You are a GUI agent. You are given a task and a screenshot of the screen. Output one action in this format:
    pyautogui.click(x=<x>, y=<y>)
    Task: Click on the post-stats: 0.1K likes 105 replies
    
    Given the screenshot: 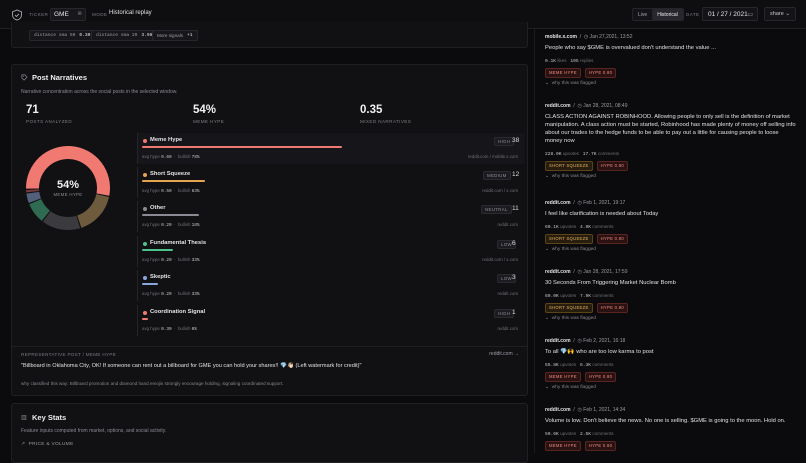 What is the action you would take?
    pyautogui.click(x=569, y=60)
    